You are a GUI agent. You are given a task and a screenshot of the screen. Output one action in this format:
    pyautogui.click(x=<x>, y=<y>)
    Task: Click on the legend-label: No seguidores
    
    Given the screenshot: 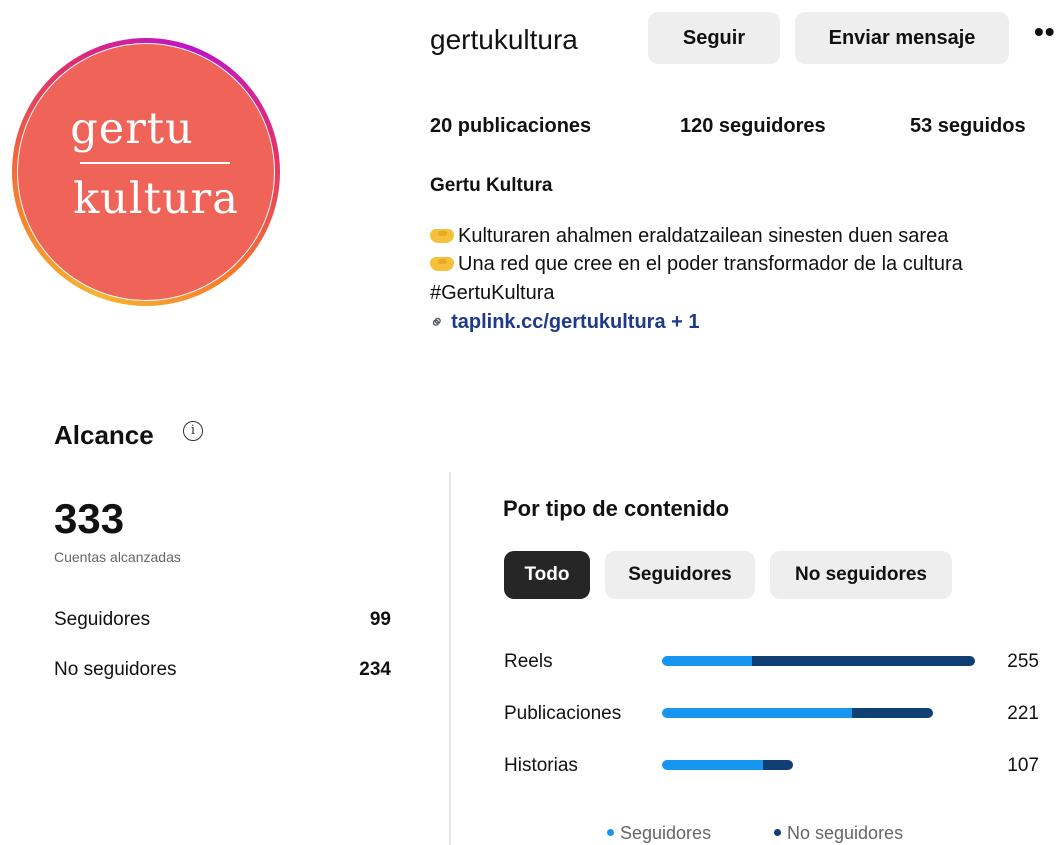 What is the action you would take?
    pyautogui.click(x=845, y=833)
    